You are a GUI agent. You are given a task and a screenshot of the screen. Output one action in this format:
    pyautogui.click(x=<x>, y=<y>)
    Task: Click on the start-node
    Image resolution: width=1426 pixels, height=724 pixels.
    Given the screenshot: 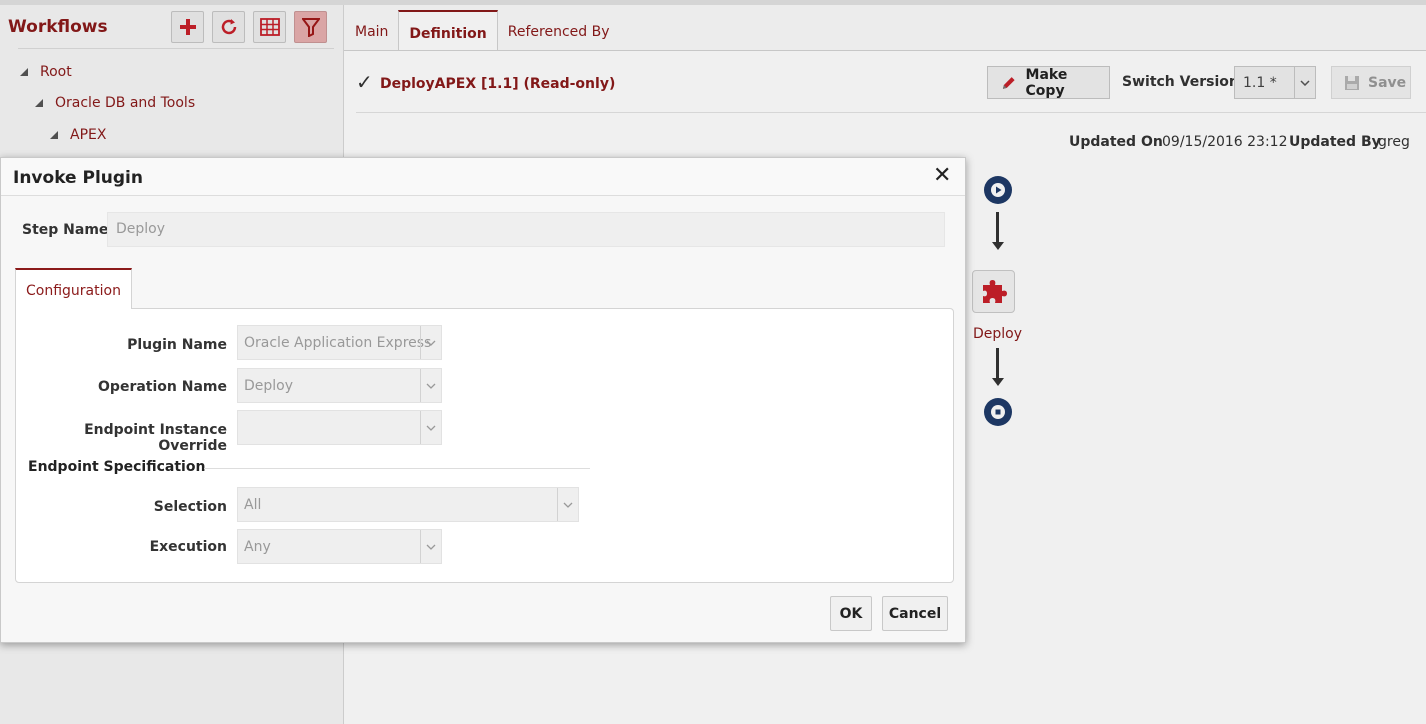 What is the action you would take?
    pyautogui.click(x=998, y=190)
    